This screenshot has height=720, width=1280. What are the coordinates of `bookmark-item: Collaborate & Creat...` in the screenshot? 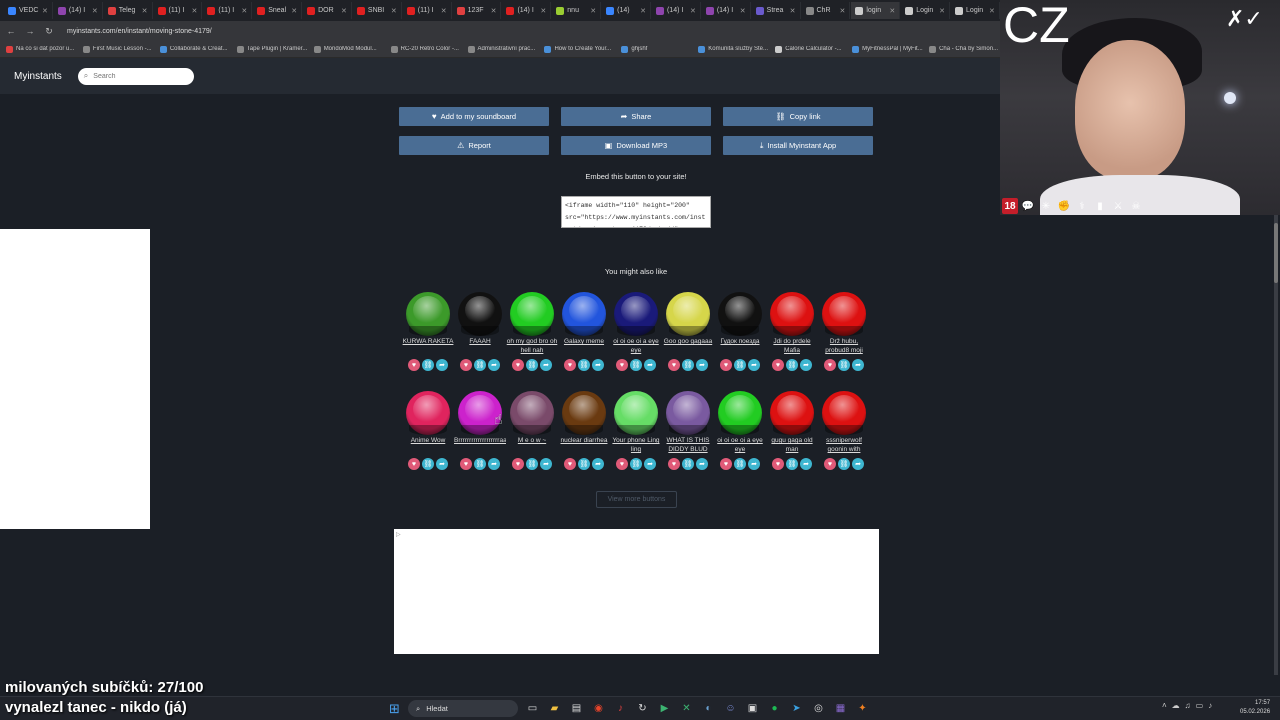 It's located at (195, 49).